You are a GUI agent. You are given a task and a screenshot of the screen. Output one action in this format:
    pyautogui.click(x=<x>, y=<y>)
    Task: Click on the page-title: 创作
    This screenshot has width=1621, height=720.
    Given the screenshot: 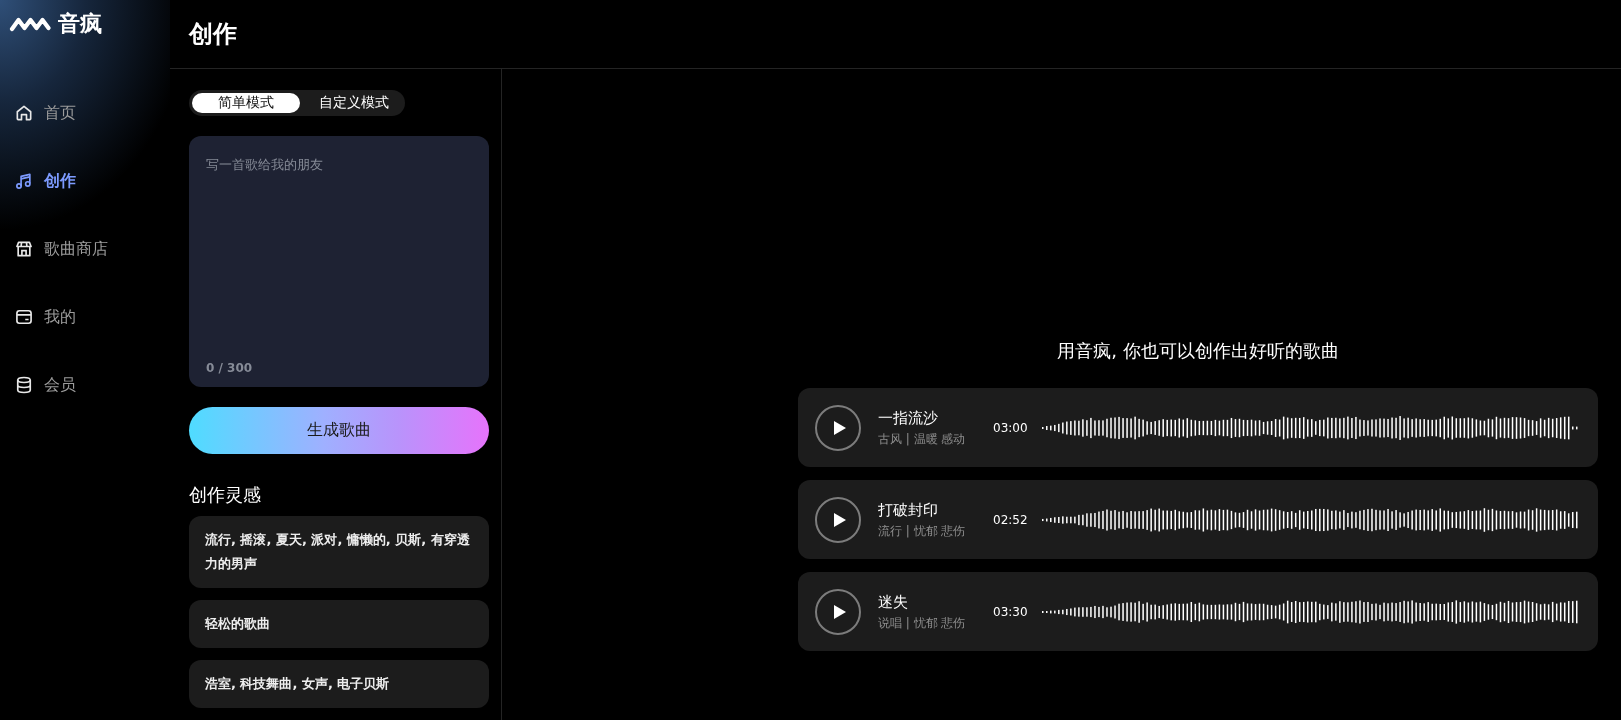 What is the action you would take?
    pyautogui.click(x=213, y=34)
    